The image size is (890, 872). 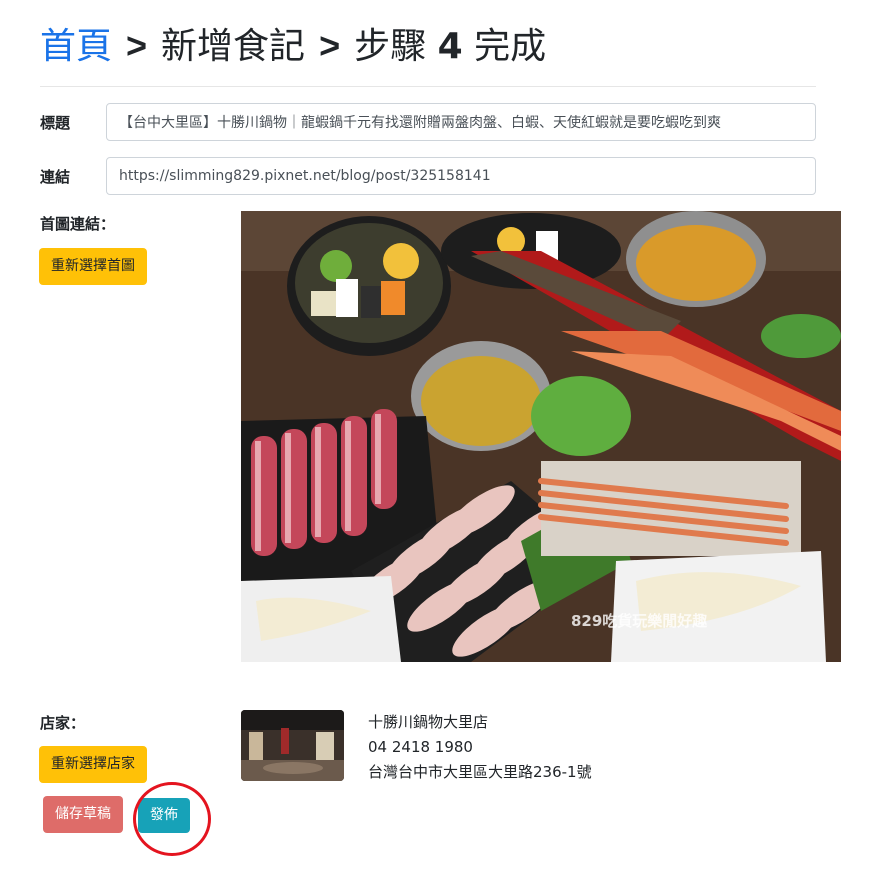 What do you see at coordinates (55, 123) in the screenshot?
I see `title-label: 標題` at bounding box center [55, 123].